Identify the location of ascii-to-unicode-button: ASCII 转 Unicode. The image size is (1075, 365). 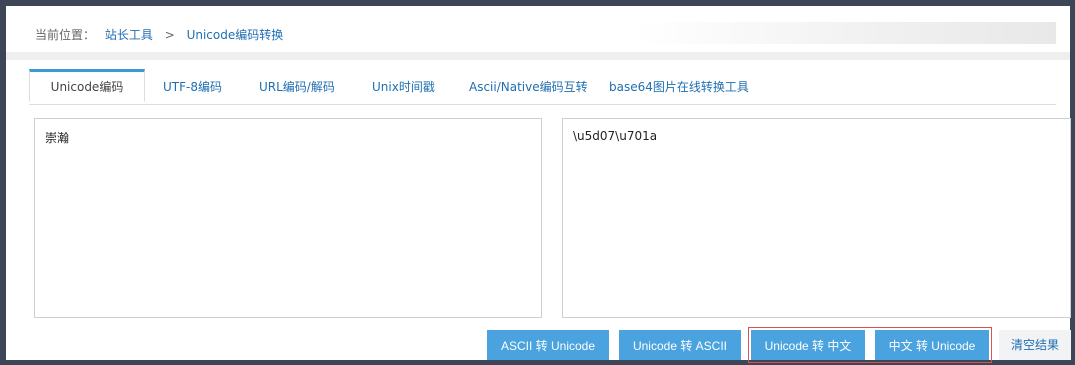
(548, 345).